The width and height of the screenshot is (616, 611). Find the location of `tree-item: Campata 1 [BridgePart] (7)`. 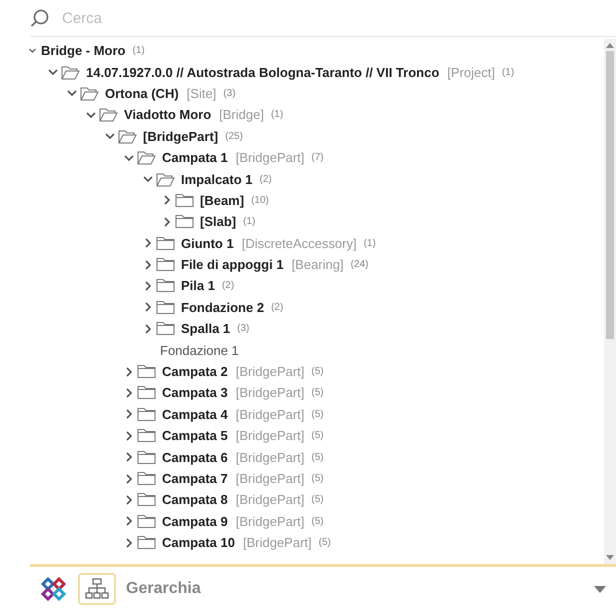

tree-item: Campata 1 [BridgePart] (7) is located at coordinates (316, 157).